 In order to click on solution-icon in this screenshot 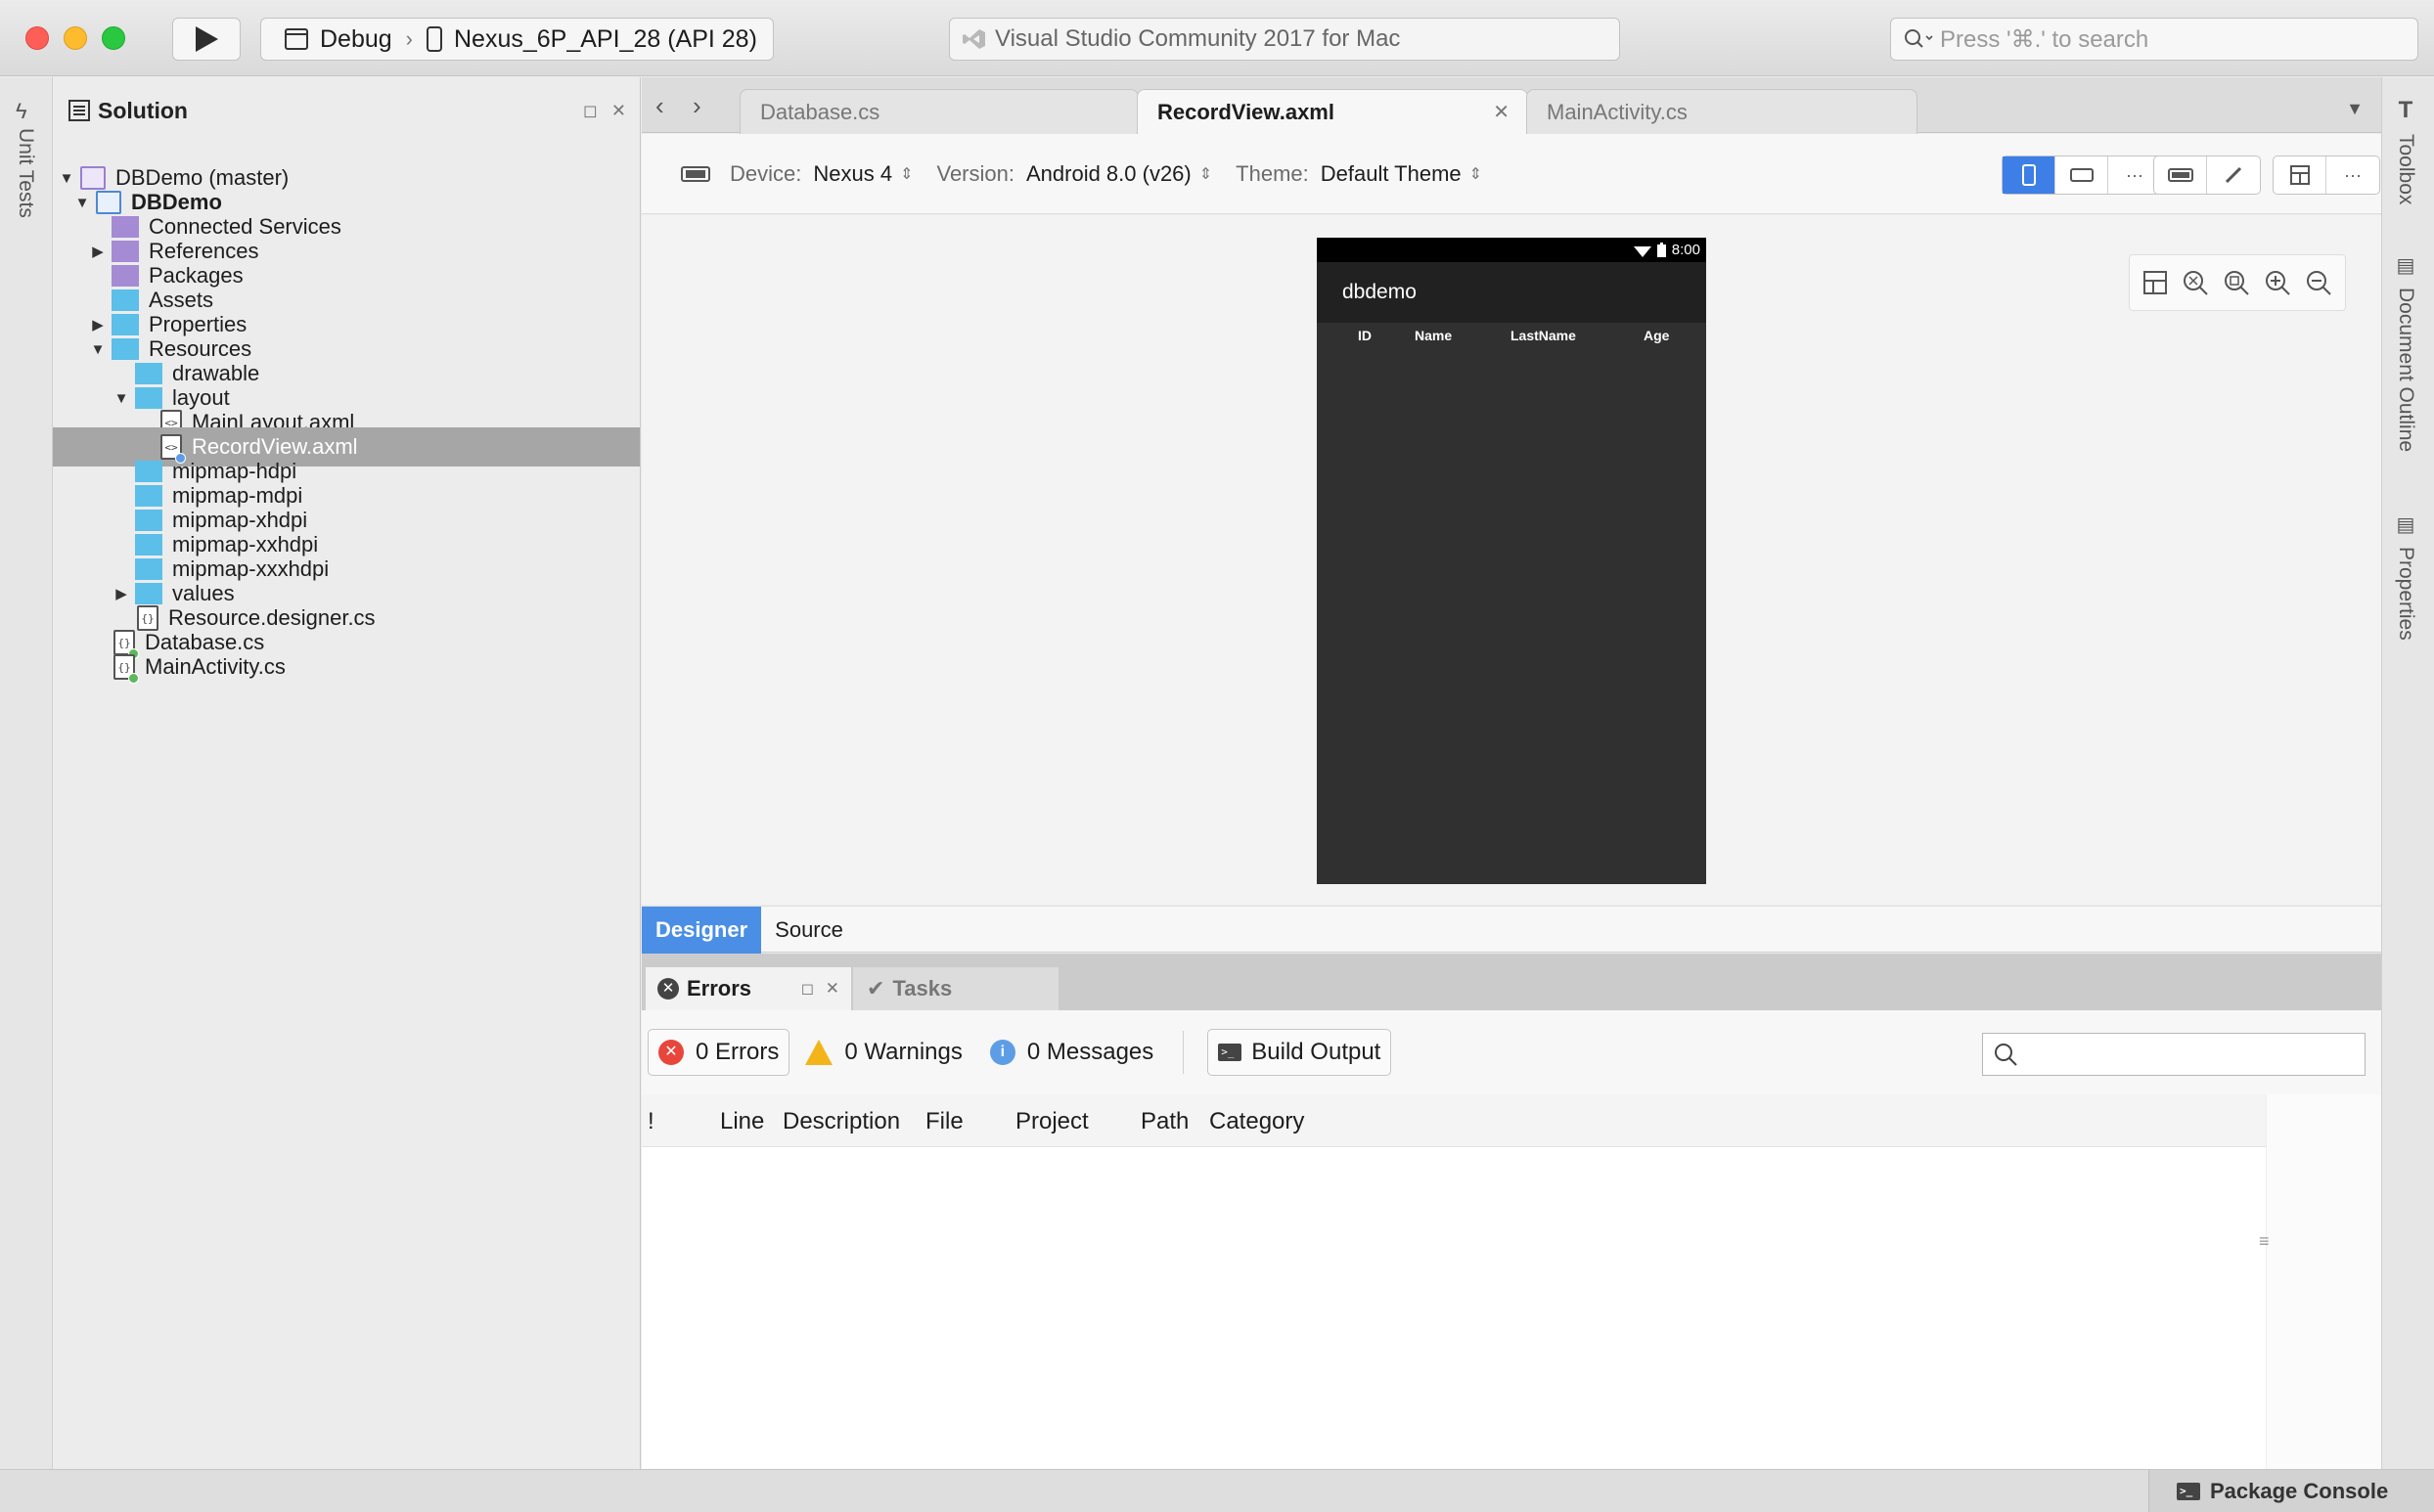, I will do `click(79, 111)`.